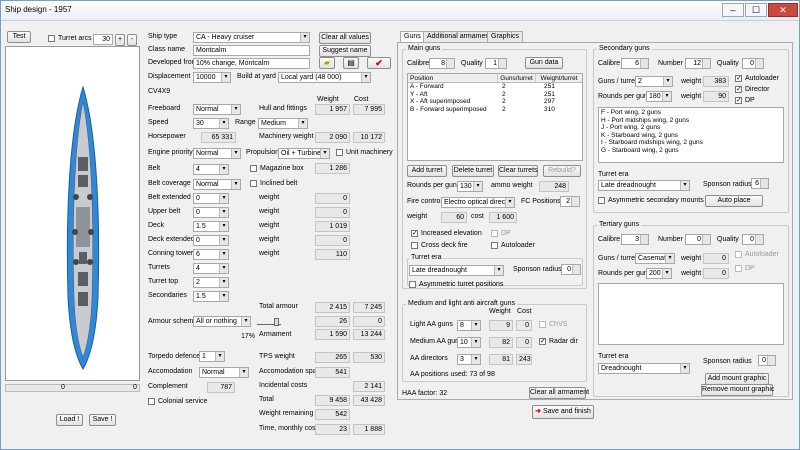 This screenshot has width=800, height=450. I want to click on gun-data-button: Gun data, so click(544, 63).